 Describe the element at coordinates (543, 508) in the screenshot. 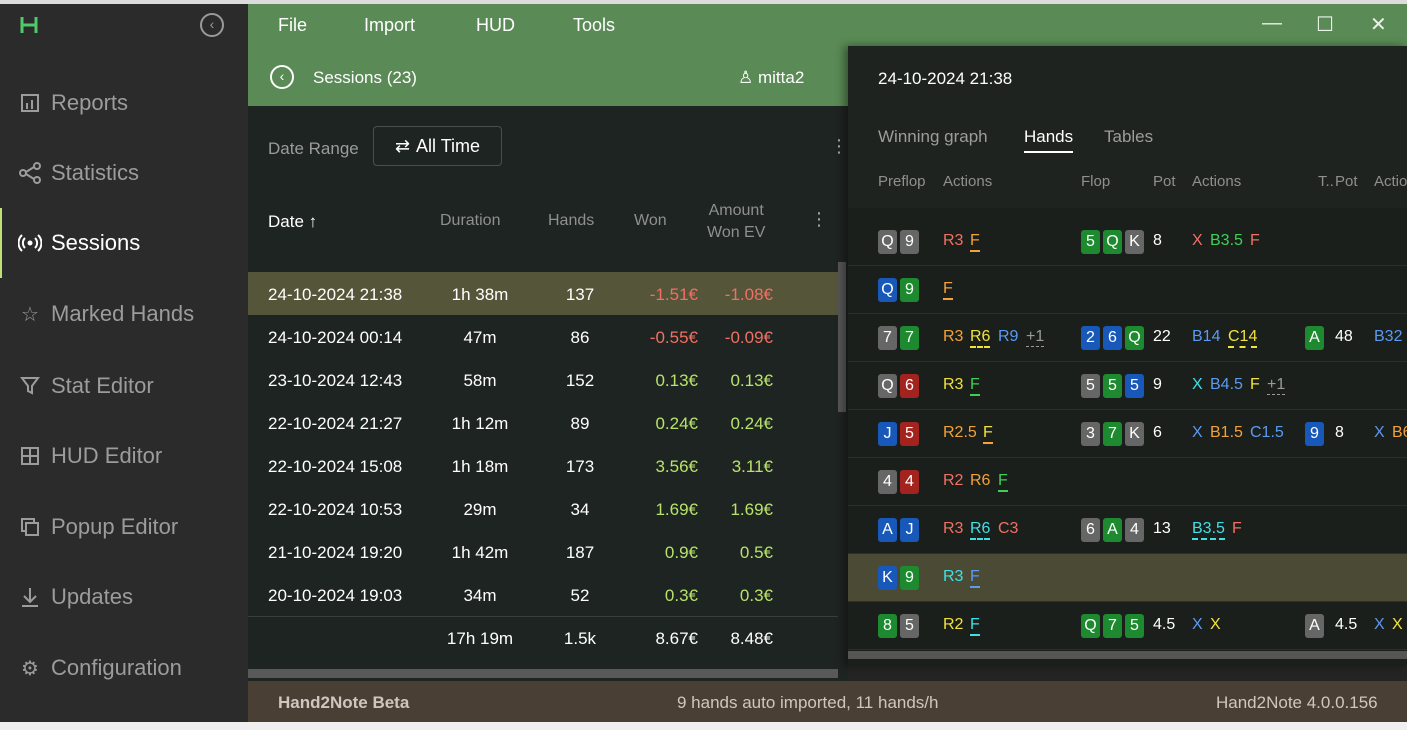

I see `table-row: 22-10-2024 10:53 29m 34 1.69€ 1.69€` at that location.